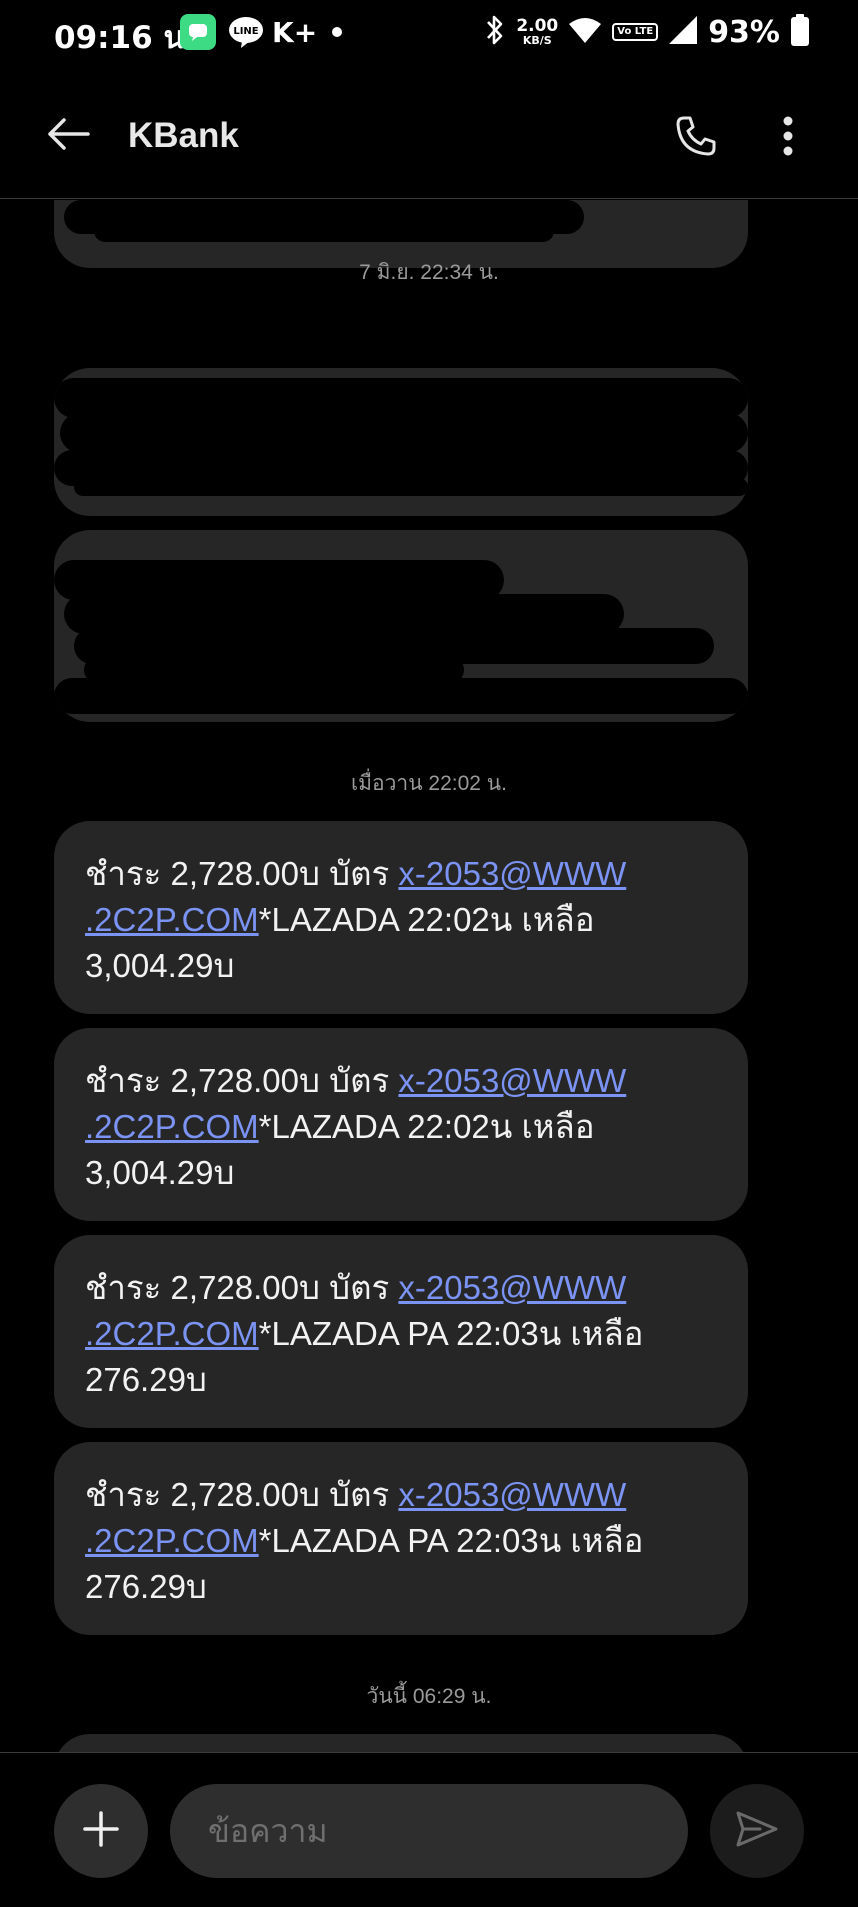  I want to click on more-notifications-dot, so click(337, 32).